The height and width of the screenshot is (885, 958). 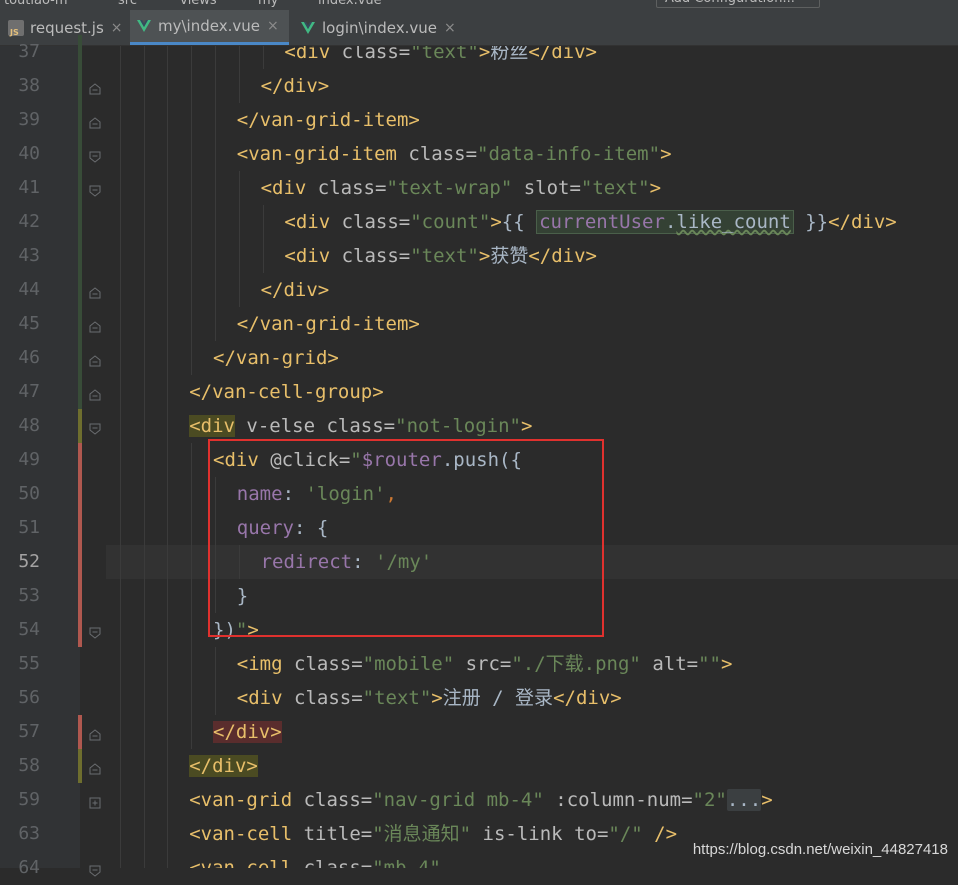 What do you see at coordinates (20, 868) in the screenshot?
I see `line-number: 64` at bounding box center [20, 868].